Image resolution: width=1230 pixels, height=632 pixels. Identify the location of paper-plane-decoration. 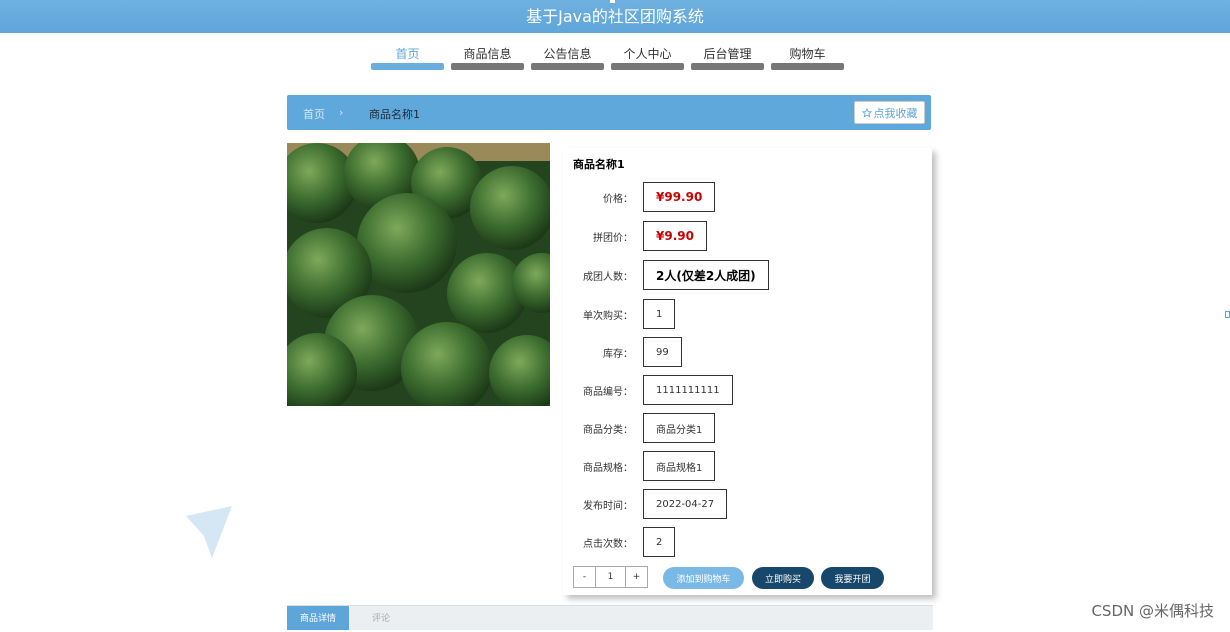
(209, 532).